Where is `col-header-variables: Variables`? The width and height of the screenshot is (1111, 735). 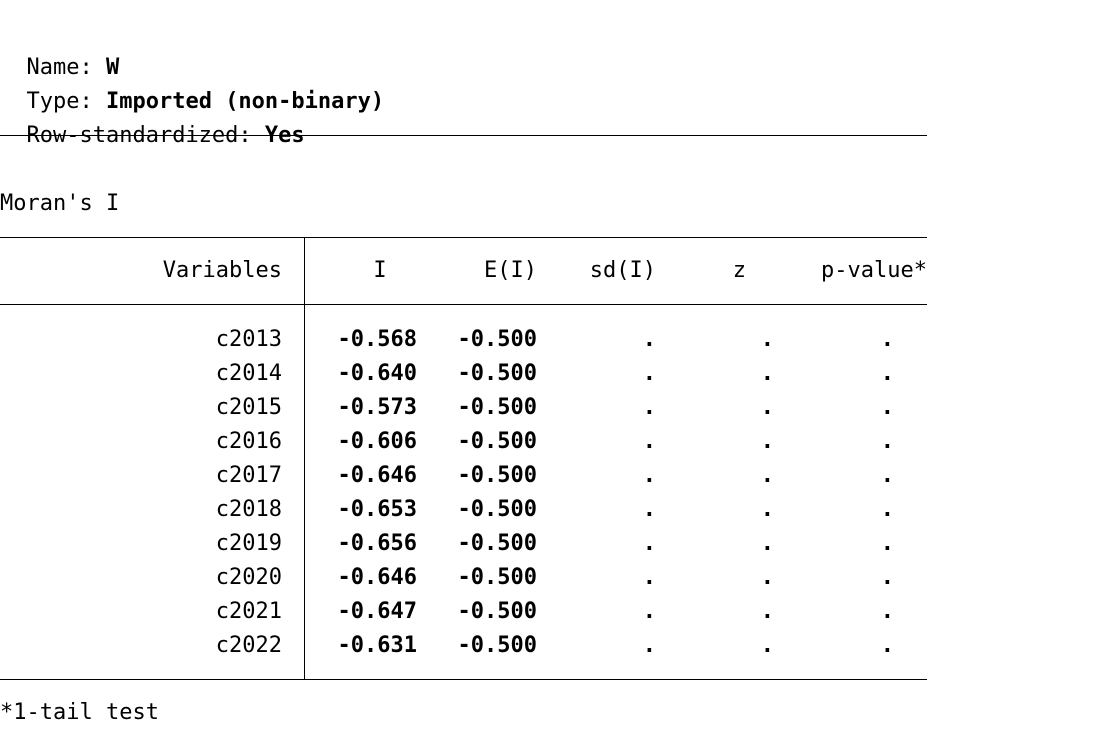 col-header-variables: Variables is located at coordinates (222, 270).